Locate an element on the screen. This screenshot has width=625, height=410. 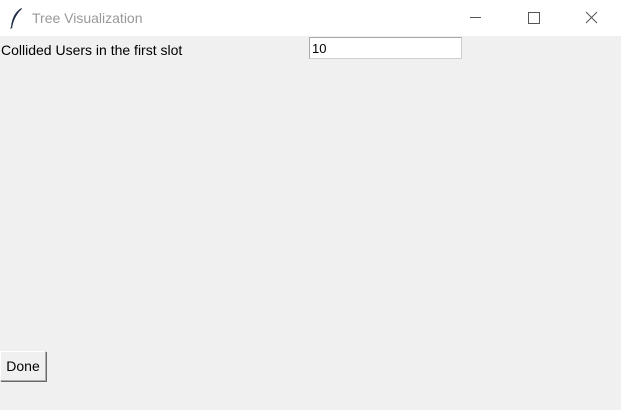
collided-users-label: Collided Users in the first slot is located at coordinates (92, 50).